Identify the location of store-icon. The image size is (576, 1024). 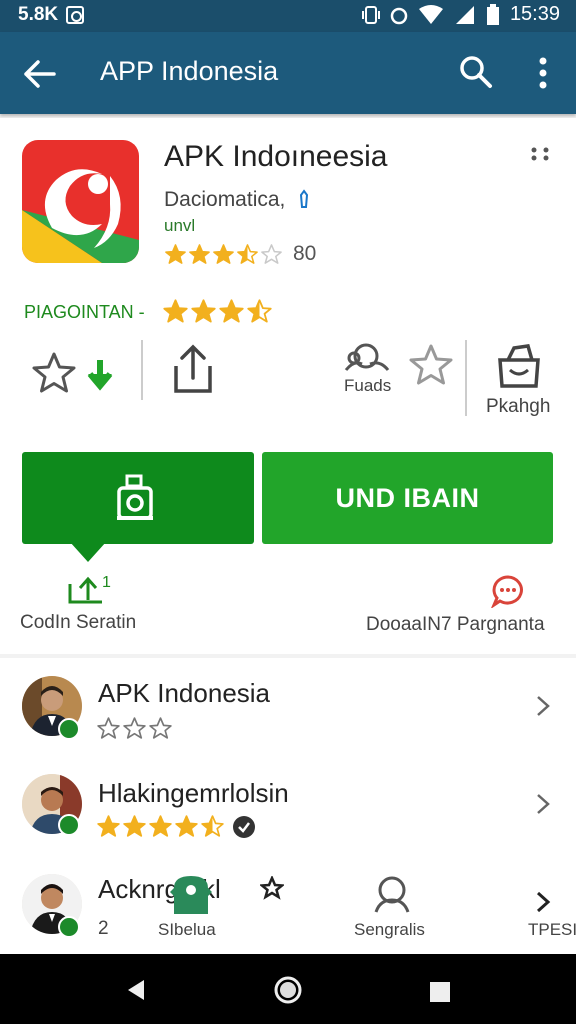
(191, 895).